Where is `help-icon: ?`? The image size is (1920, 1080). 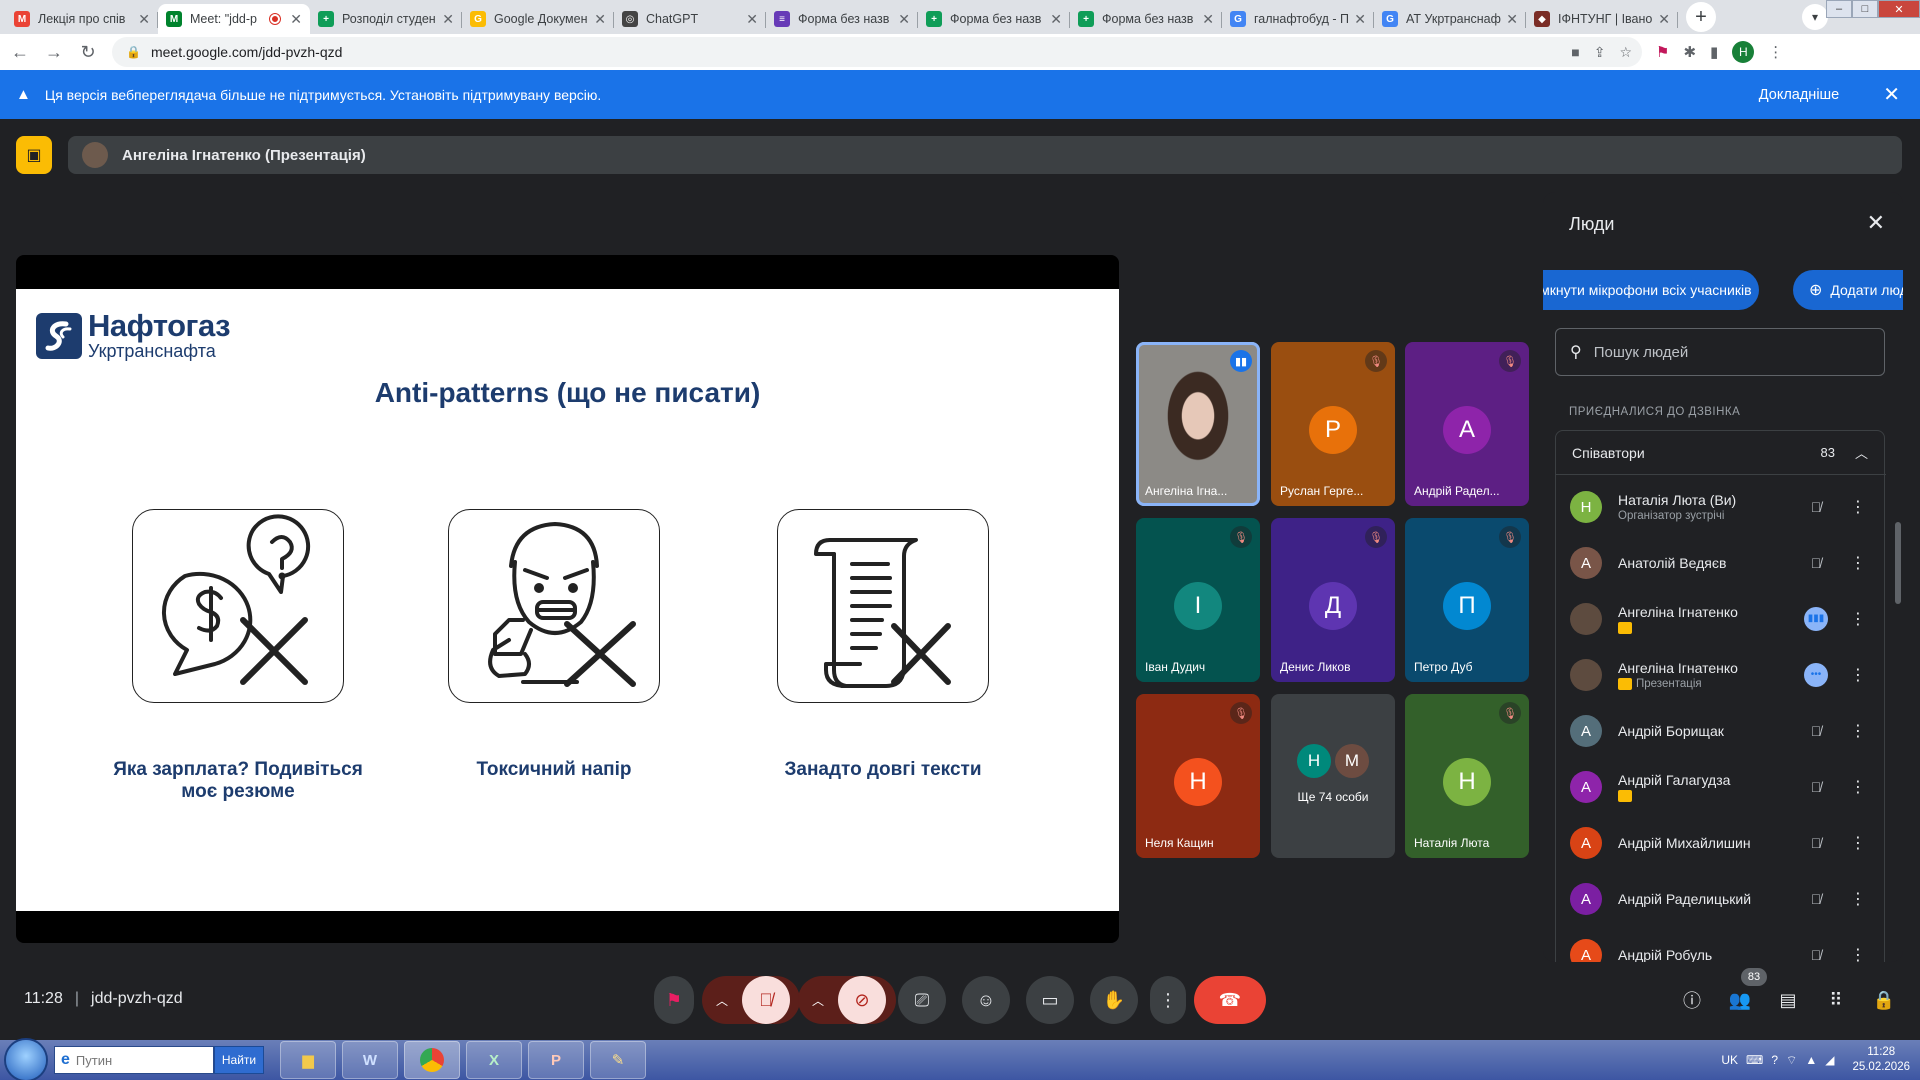 help-icon: ? is located at coordinates (1774, 1060).